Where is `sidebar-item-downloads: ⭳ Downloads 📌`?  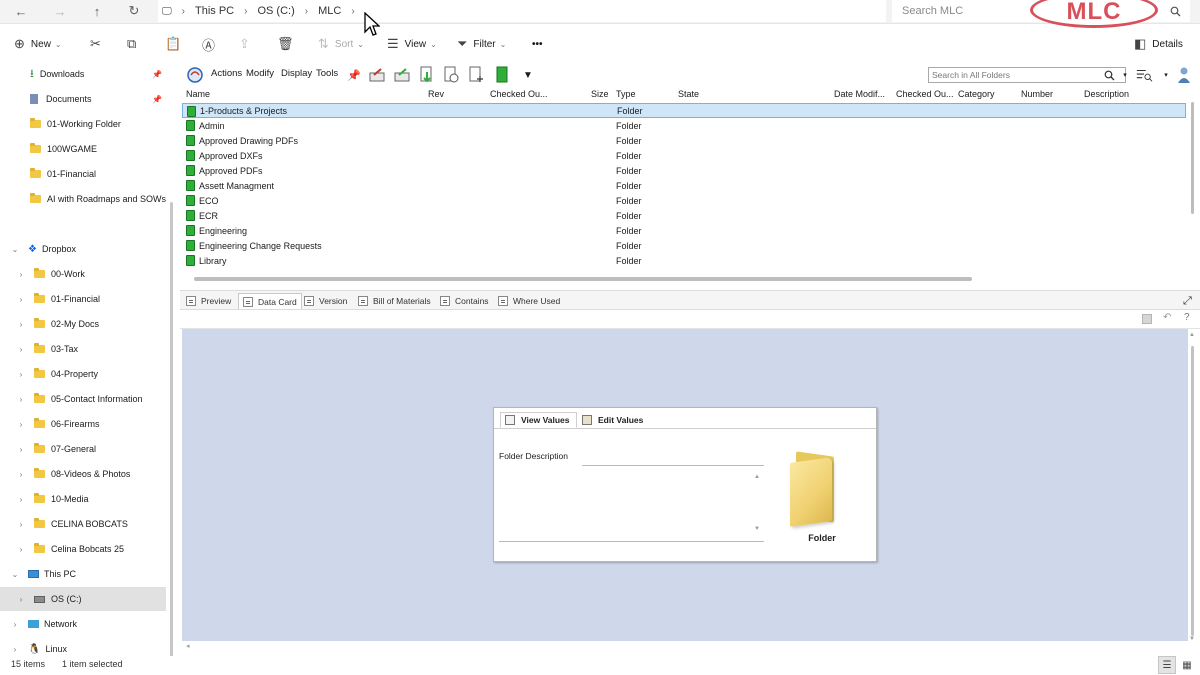 sidebar-item-downloads: ⭳ Downloads 📌 is located at coordinates (85, 74).